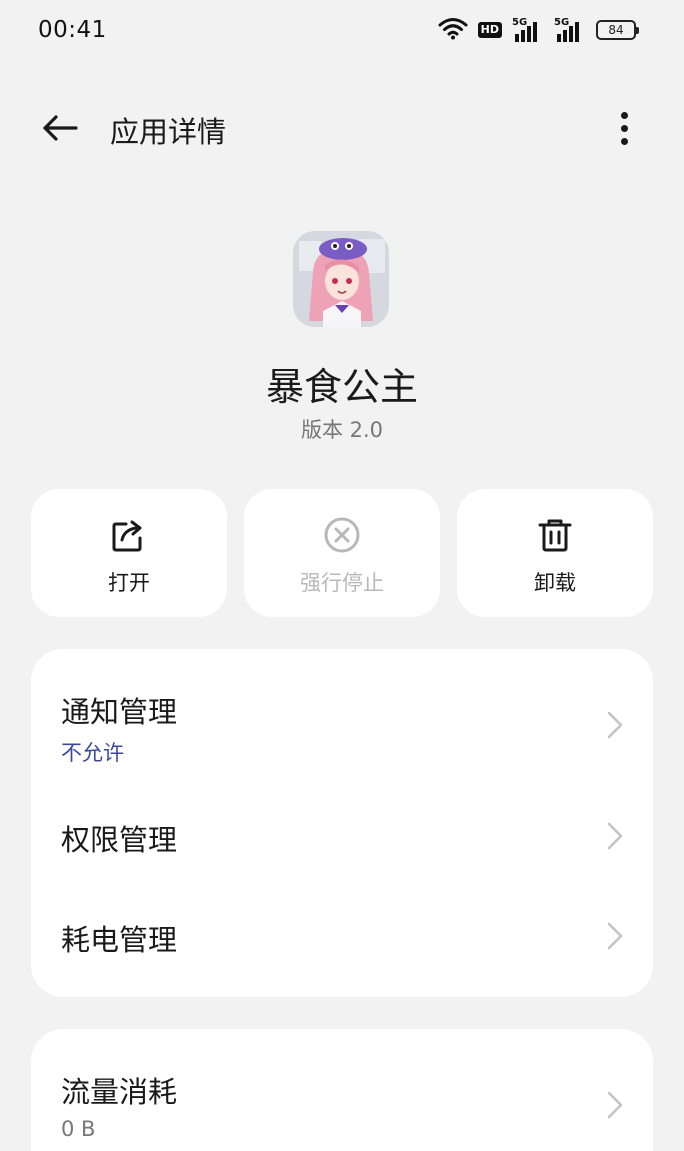 This screenshot has width=684, height=1151. Describe the element at coordinates (570, 29) in the screenshot. I see `cellular-signal-icon-2: 5G` at that location.